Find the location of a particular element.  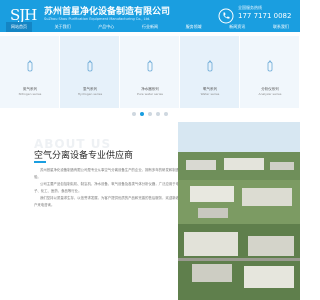

title-underline is located at coordinates (40, 162).